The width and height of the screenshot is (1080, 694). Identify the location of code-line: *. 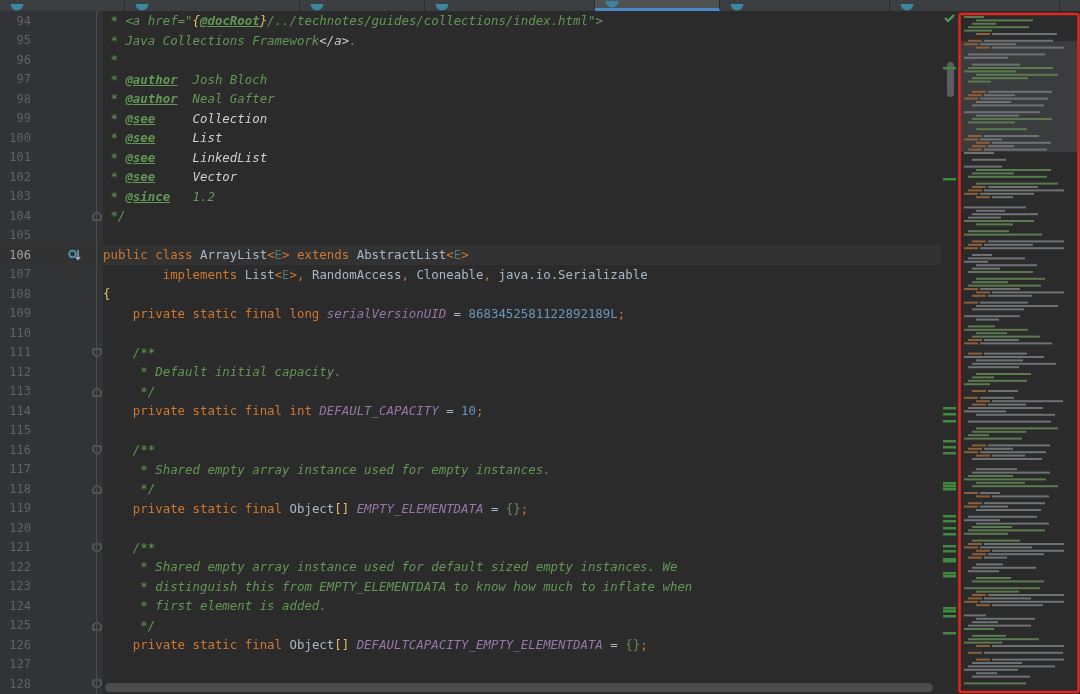
(113, 60).